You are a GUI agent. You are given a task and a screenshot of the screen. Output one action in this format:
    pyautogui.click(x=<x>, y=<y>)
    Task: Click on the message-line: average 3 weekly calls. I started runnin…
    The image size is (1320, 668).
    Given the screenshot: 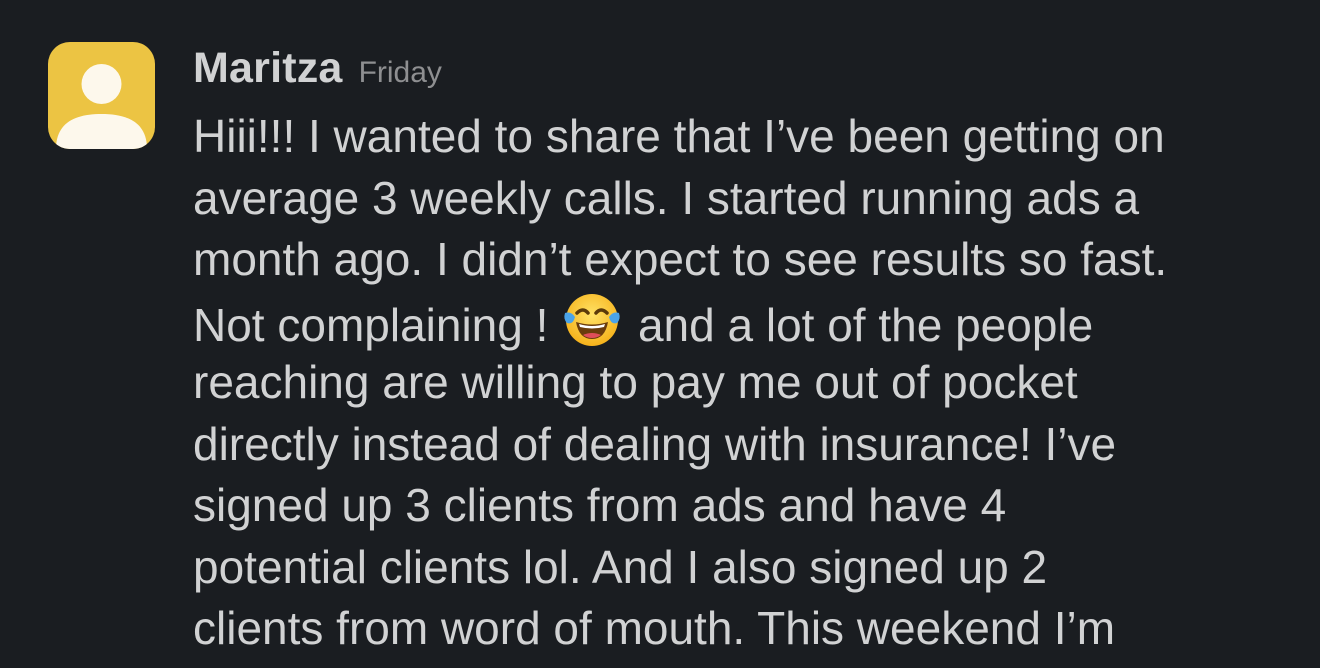 What is the action you would take?
    pyautogui.click(x=666, y=197)
    